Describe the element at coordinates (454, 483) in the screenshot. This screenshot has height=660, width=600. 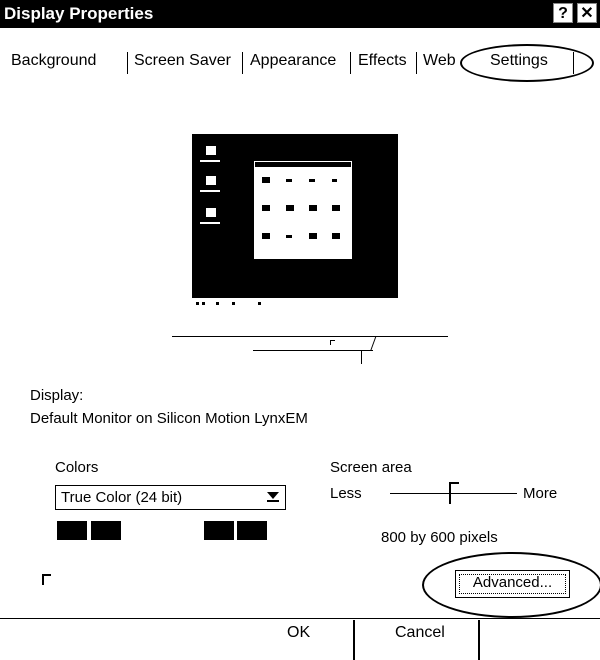
I see `screen-area-slider-thumb-foot` at that location.